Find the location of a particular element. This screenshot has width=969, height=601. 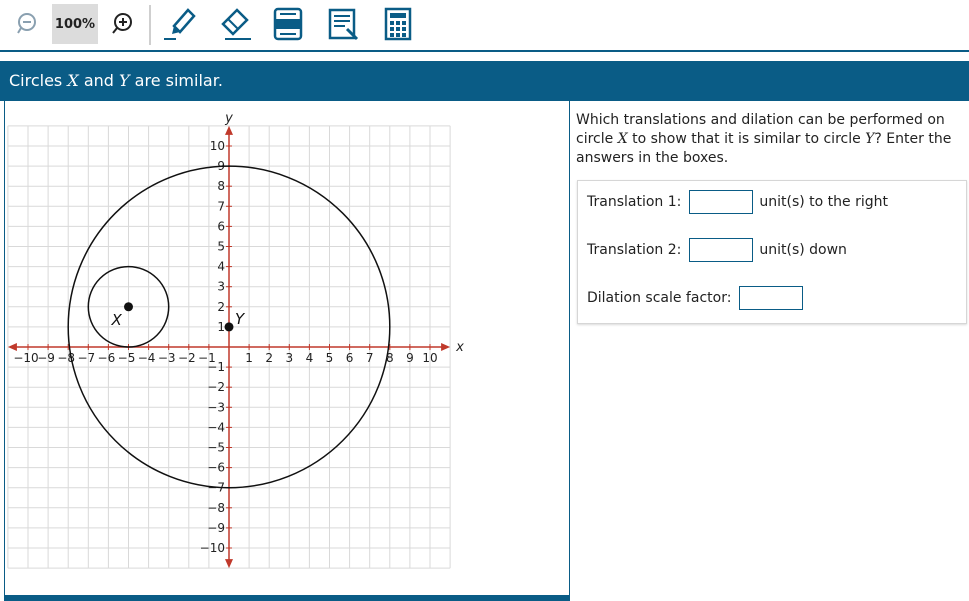

y-tick-label: −4 is located at coordinates (216, 427).